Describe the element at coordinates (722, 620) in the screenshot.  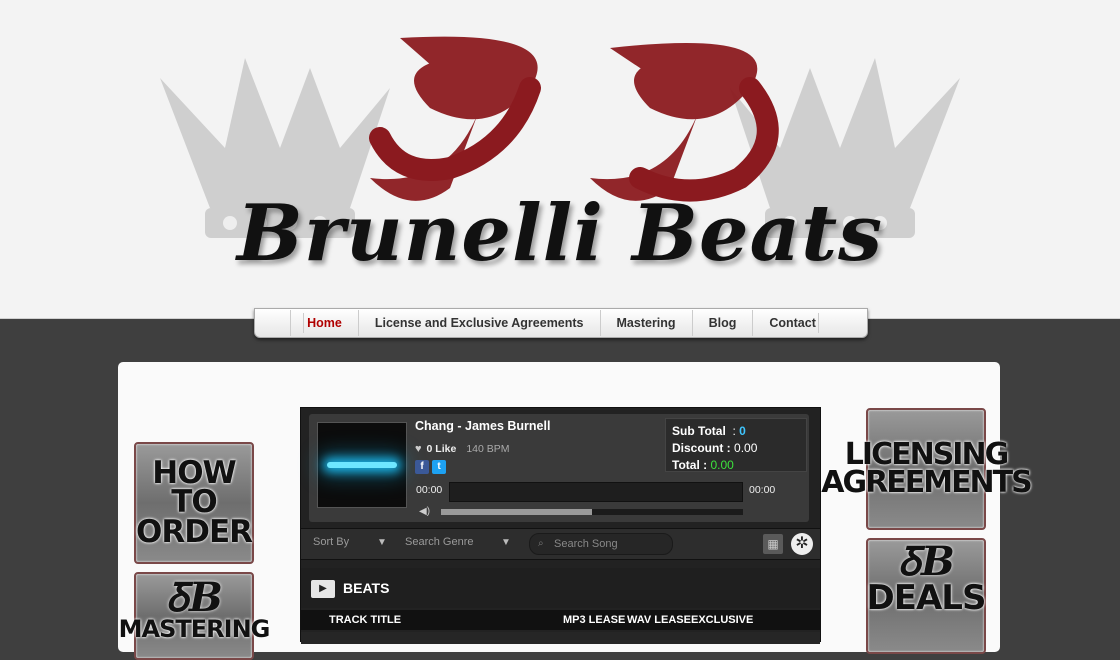
I see `col-exclusive: EXCLUSIVE` at that location.